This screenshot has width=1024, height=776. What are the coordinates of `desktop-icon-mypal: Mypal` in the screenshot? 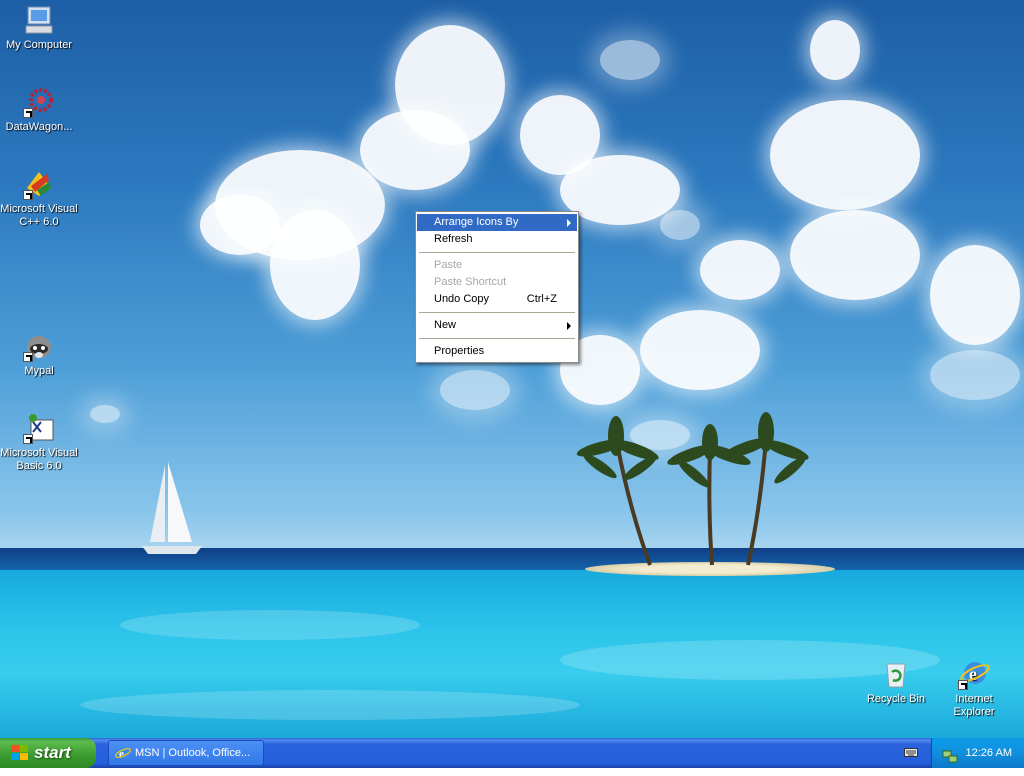 It's located at (39, 354).